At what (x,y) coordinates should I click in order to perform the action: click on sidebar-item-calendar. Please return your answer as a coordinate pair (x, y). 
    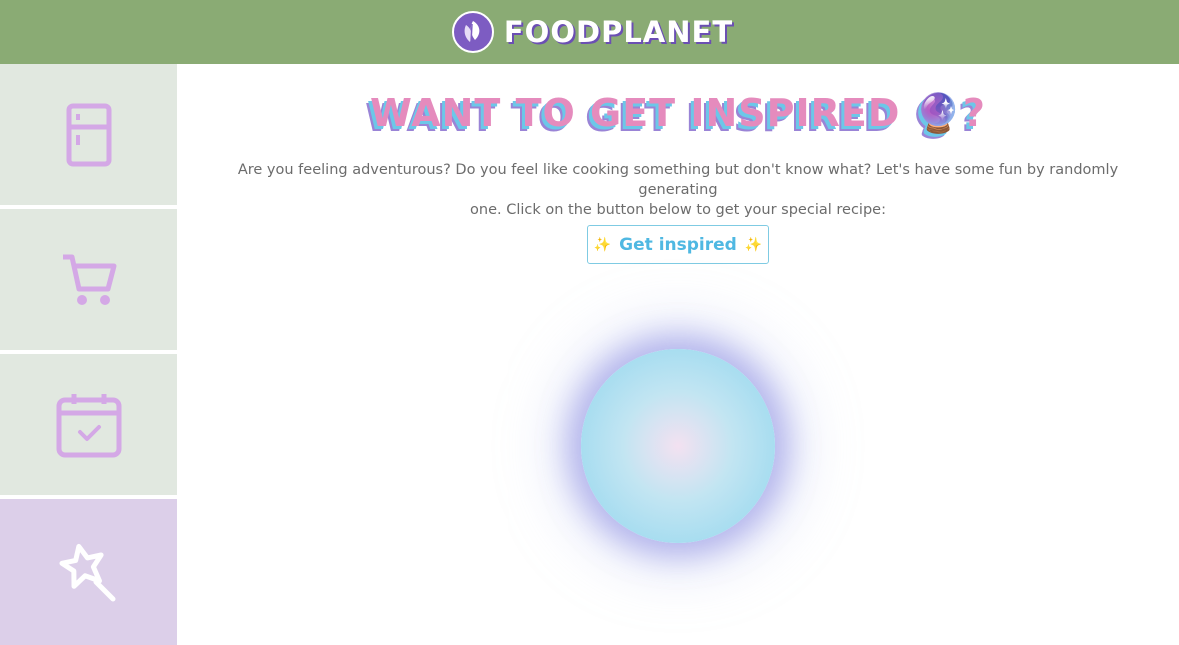
    Looking at the image, I should click on (88, 424).